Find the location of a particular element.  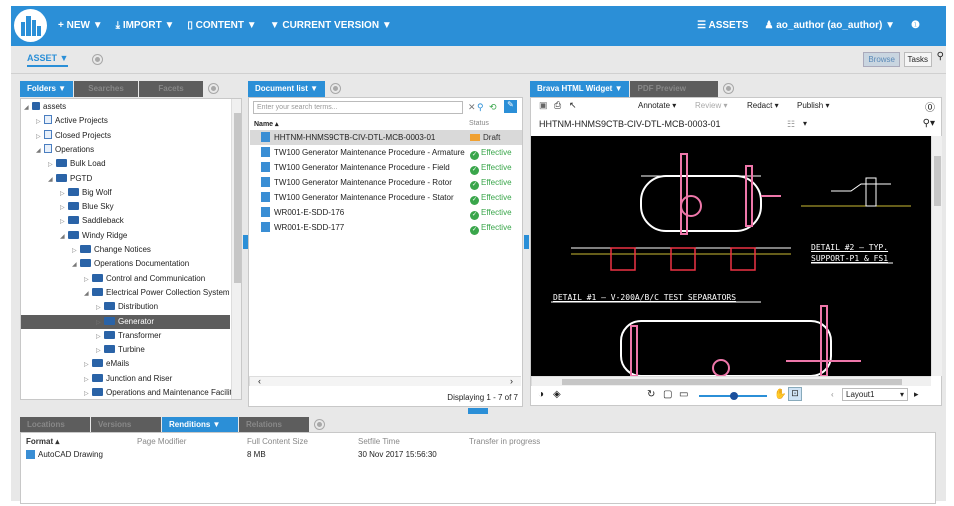

help-icon: ⓪ is located at coordinates (930, 106).